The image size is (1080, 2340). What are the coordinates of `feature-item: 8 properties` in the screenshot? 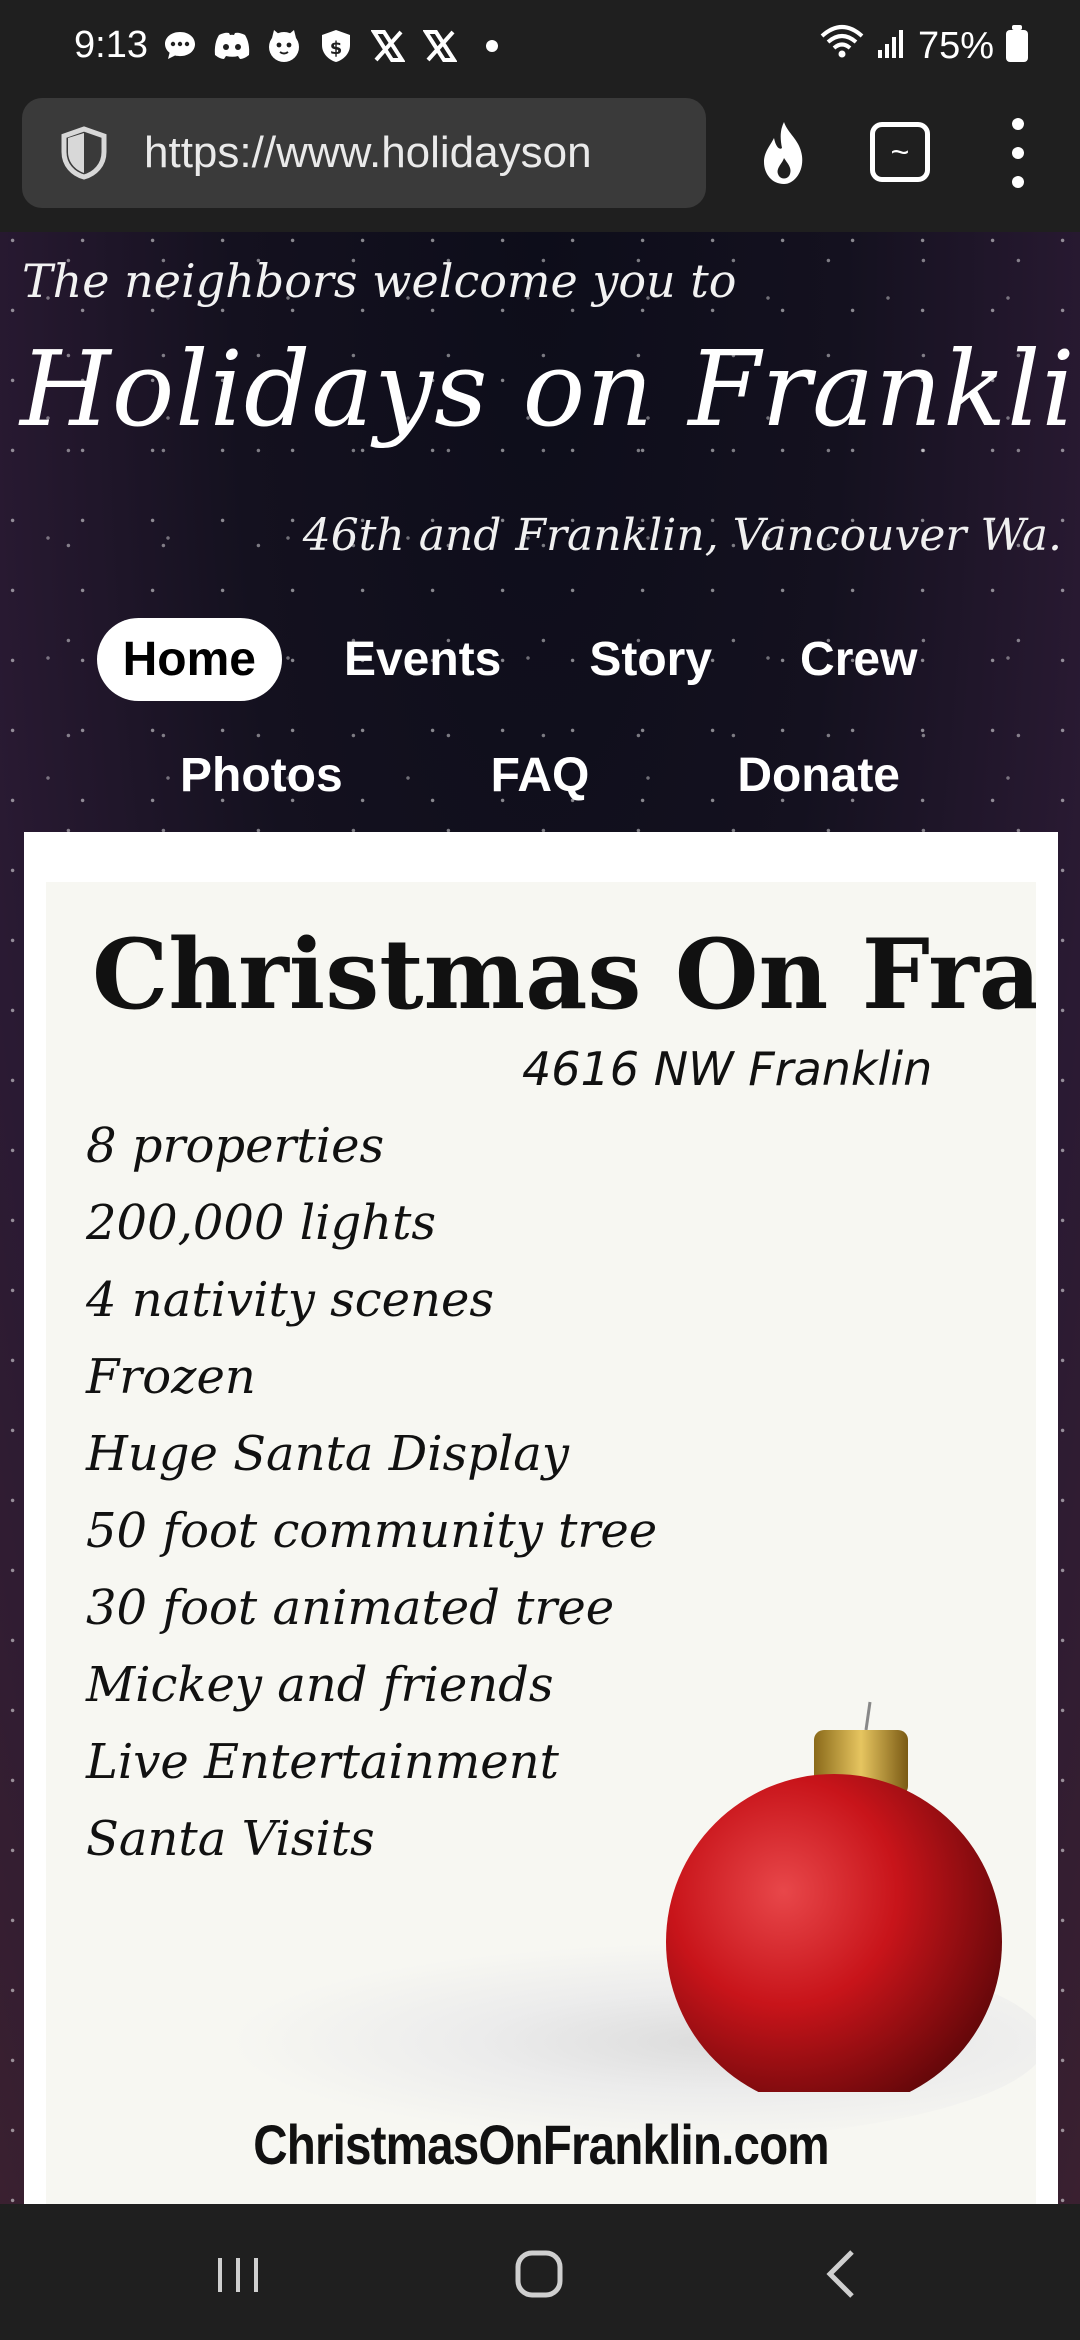 It's located at (235, 1146).